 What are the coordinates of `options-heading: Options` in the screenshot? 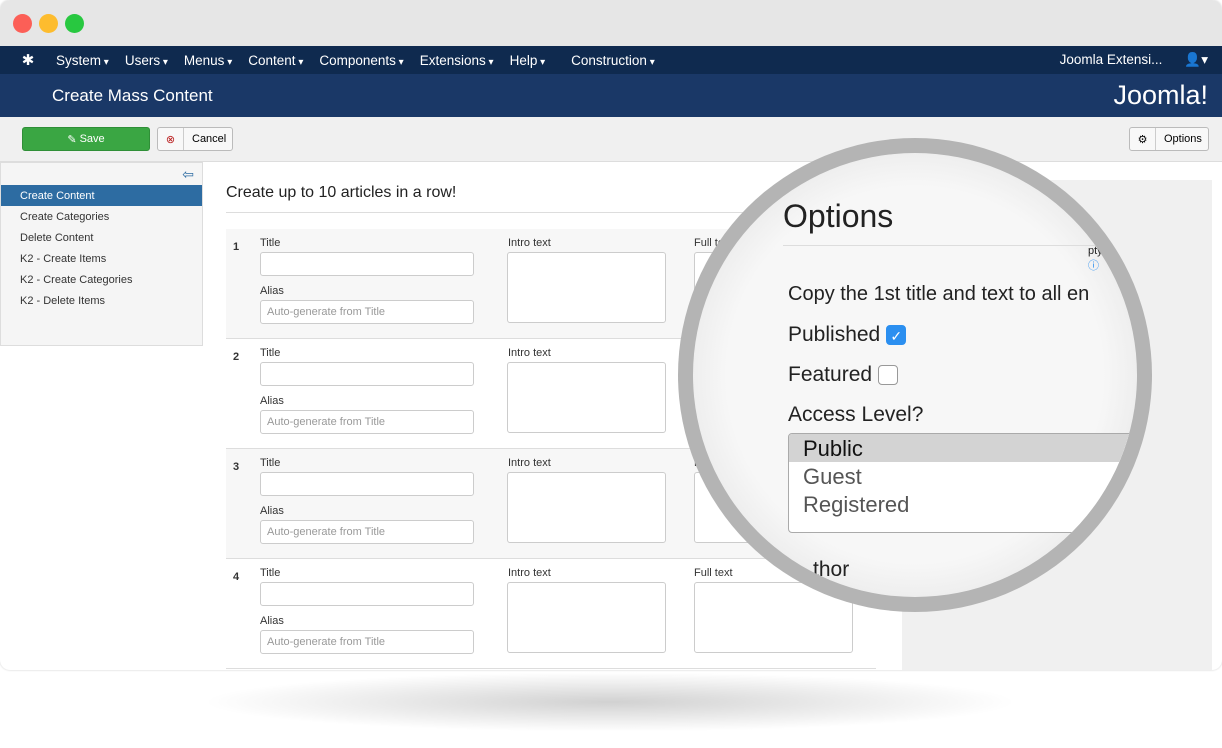 It's located at (838, 216).